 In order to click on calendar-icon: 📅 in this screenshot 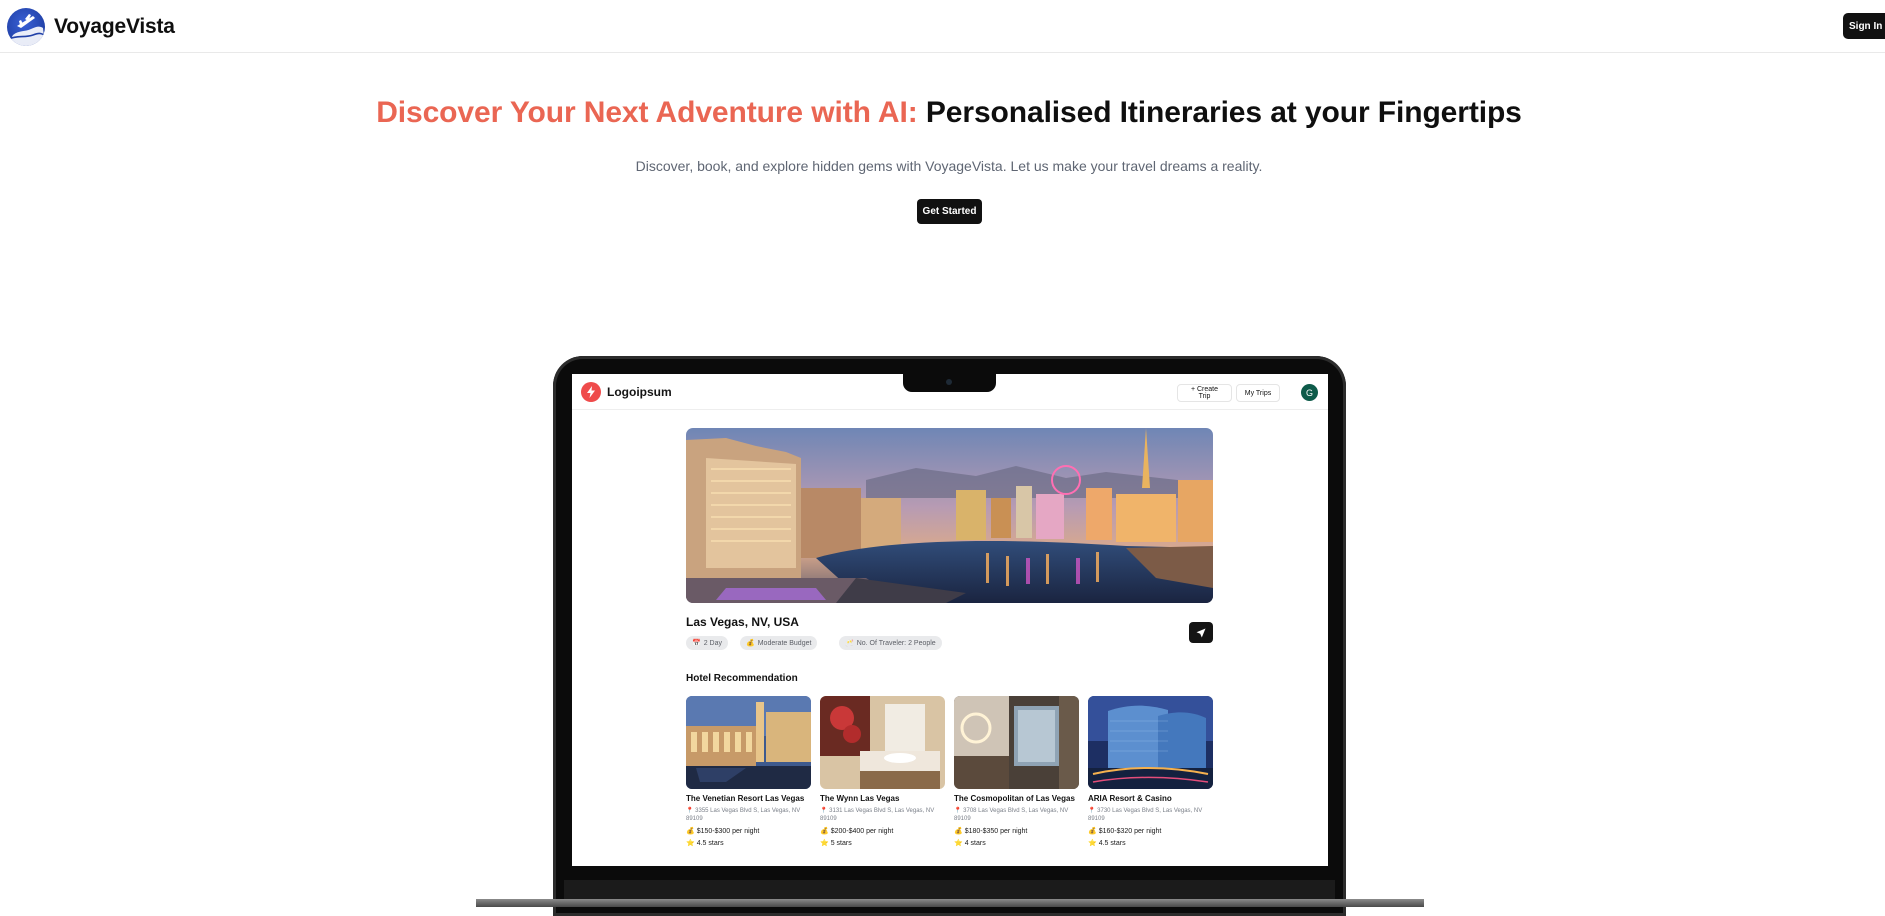, I will do `click(696, 643)`.